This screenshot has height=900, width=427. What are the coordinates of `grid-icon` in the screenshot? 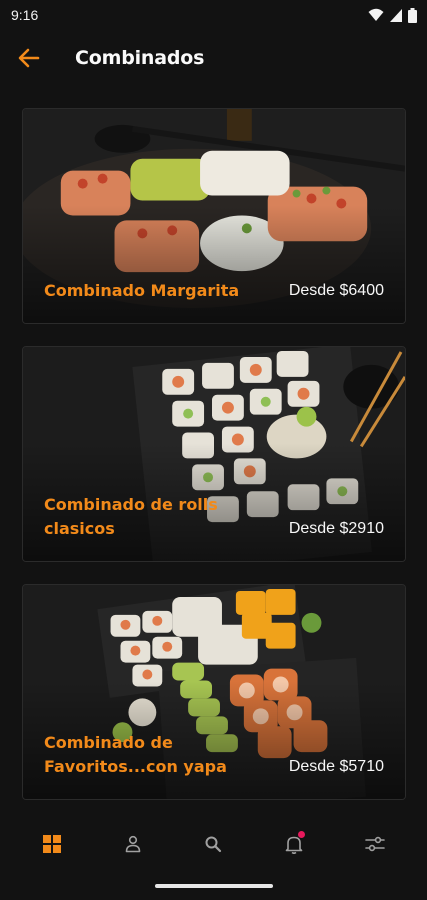 It's located at (52, 844).